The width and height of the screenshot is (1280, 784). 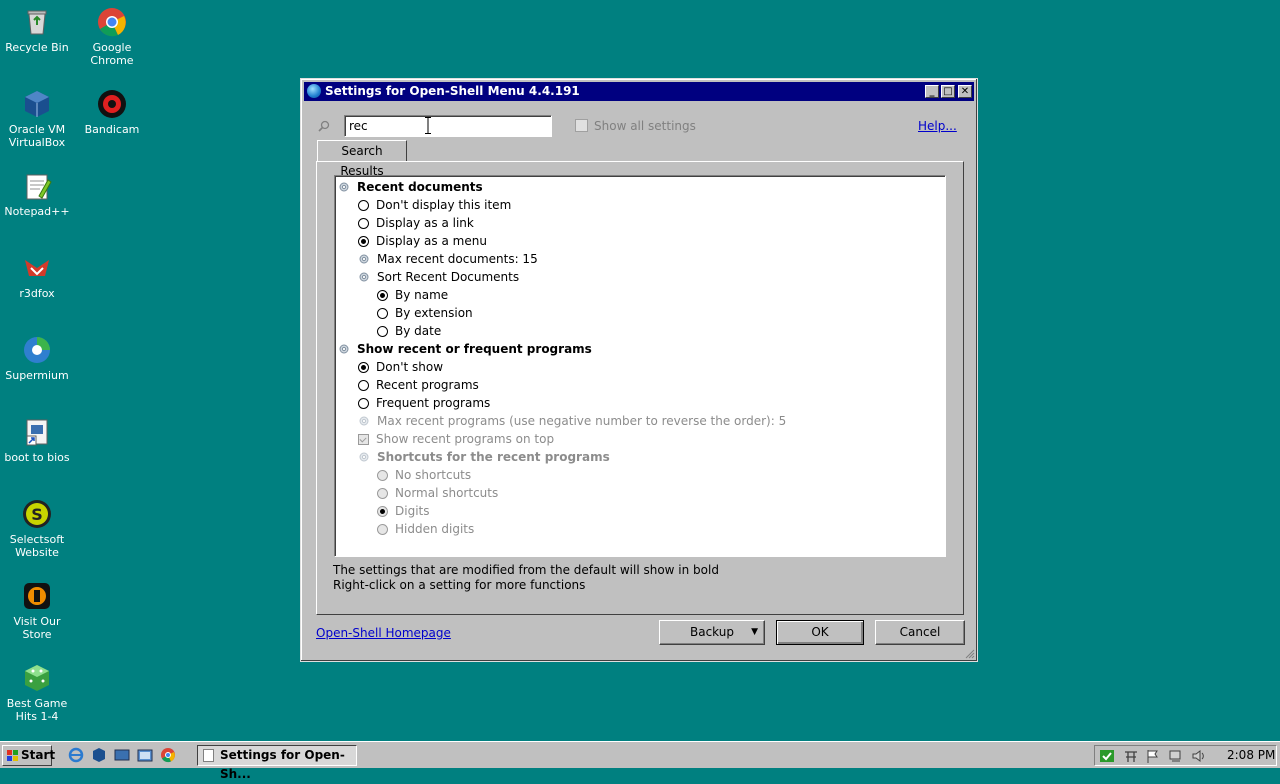 What do you see at coordinates (112, 104) in the screenshot?
I see `bandicam-icon` at bounding box center [112, 104].